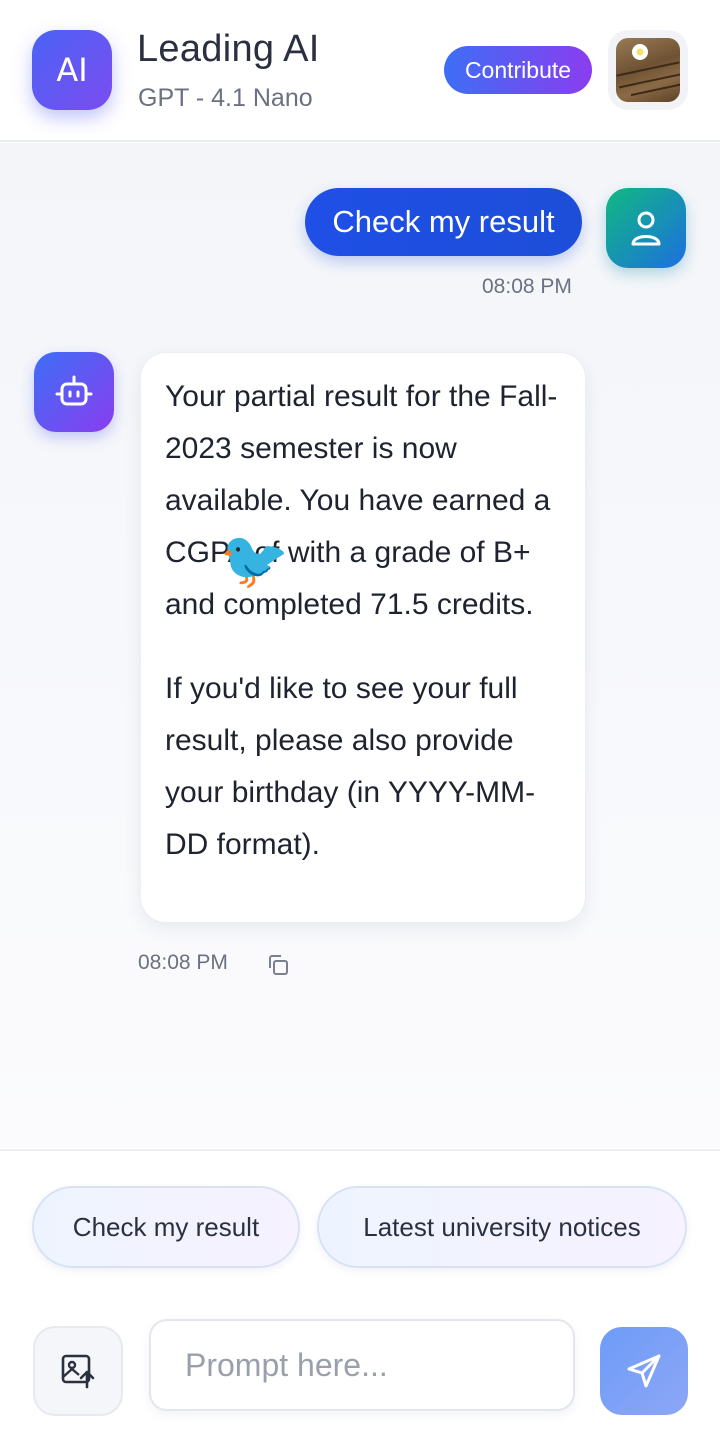  Describe the element at coordinates (228, 49) in the screenshot. I see `app-title: Leading AI` at that location.